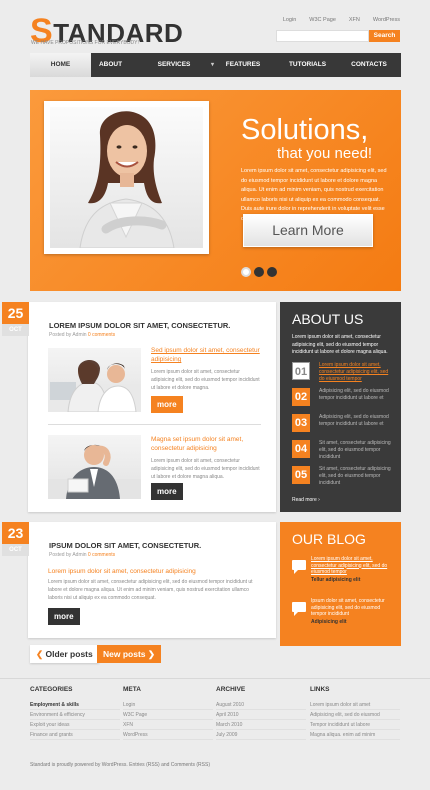 The width and height of the screenshot is (430, 790). I want to click on learn-more-button: Learn More, so click(308, 230).